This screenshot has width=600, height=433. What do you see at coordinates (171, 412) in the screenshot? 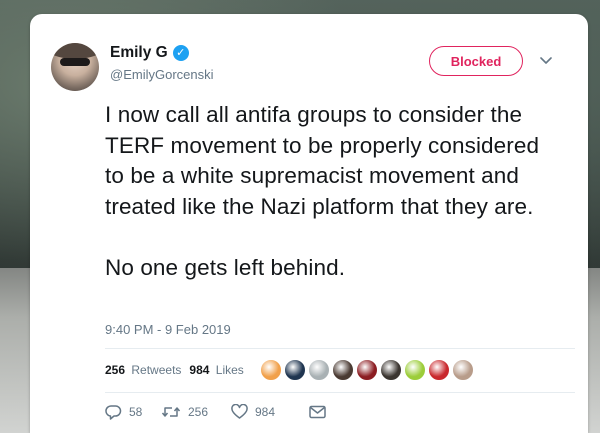
I see `retweet-icon` at bounding box center [171, 412].